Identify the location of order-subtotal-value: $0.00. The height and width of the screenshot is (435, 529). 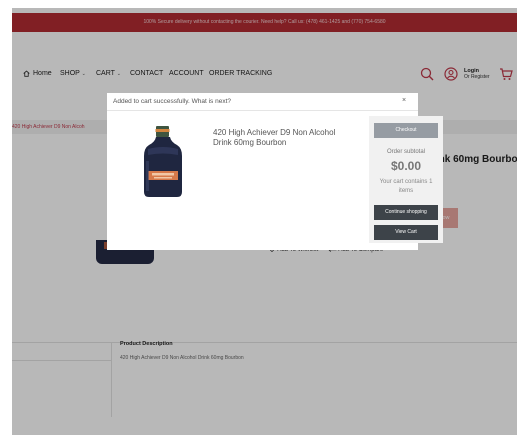
(406, 166).